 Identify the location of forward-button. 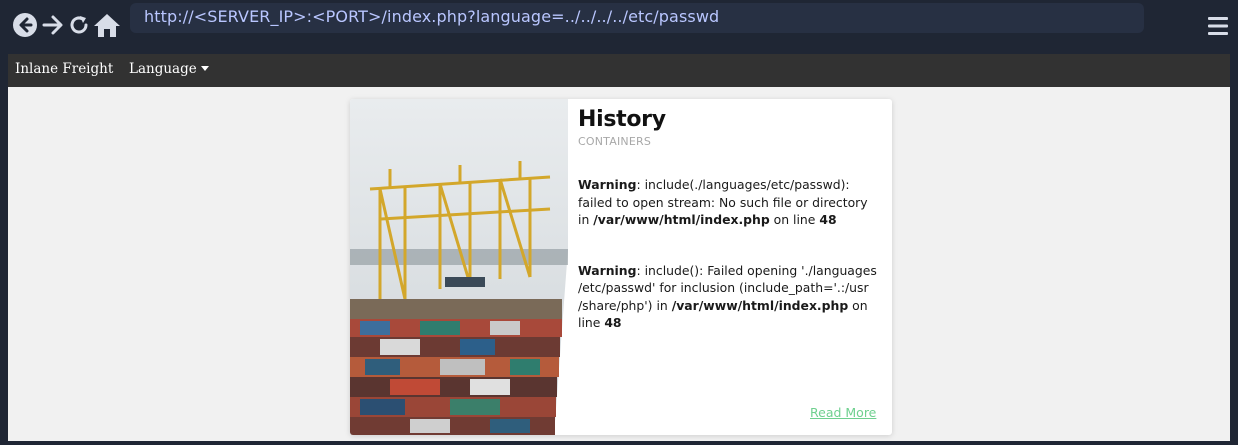
(53, 25).